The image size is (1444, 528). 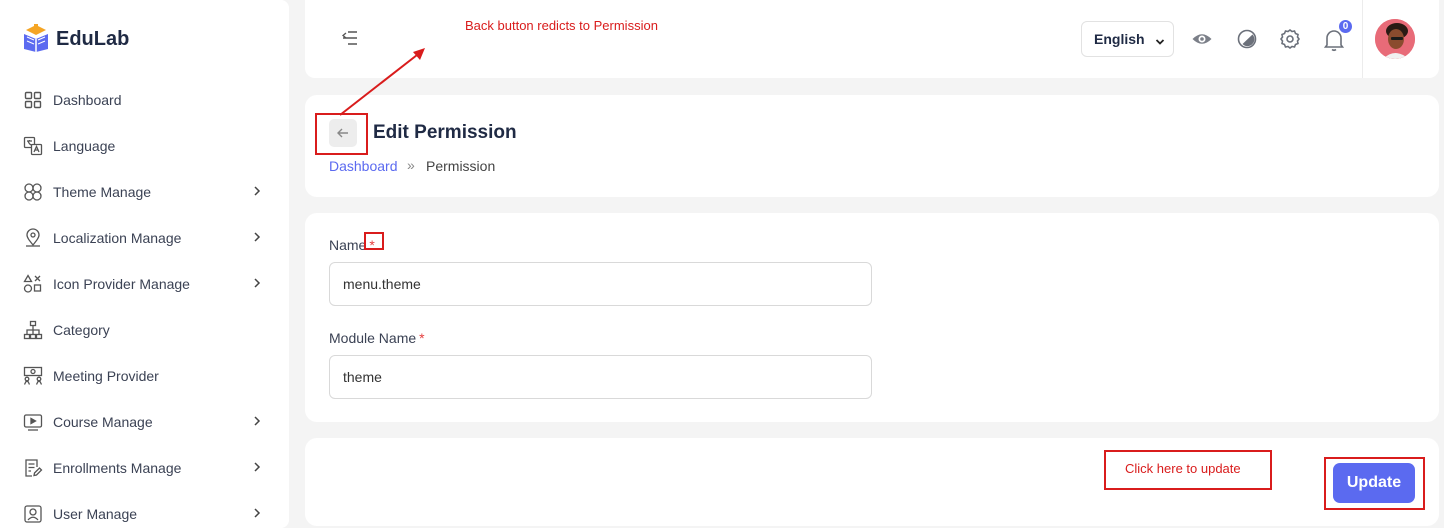 What do you see at coordinates (341, 134) in the screenshot?
I see `annotation-box-back` at bounding box center [341, 134].